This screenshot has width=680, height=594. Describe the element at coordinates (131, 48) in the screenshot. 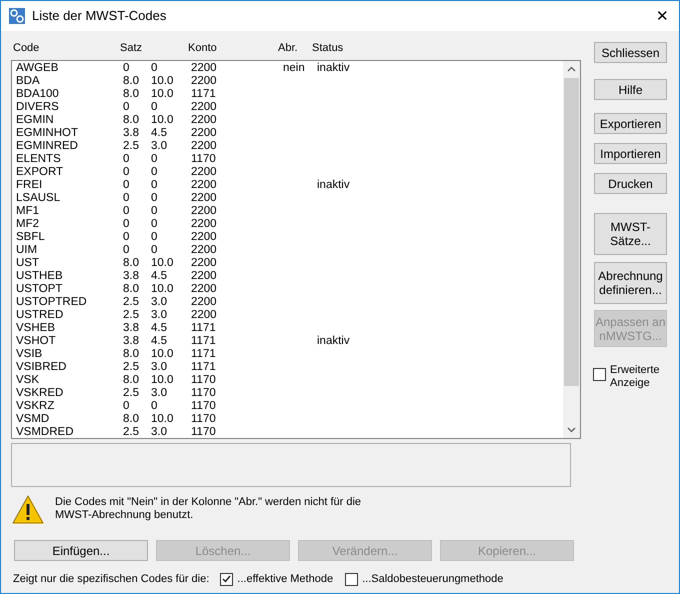

I see `column-header: Satz` at that location.